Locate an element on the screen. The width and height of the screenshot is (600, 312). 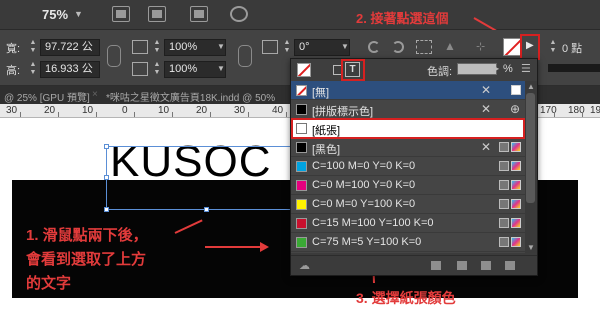
rotation-spinner: ▲ ▼ is located at coordinates (287, 47).